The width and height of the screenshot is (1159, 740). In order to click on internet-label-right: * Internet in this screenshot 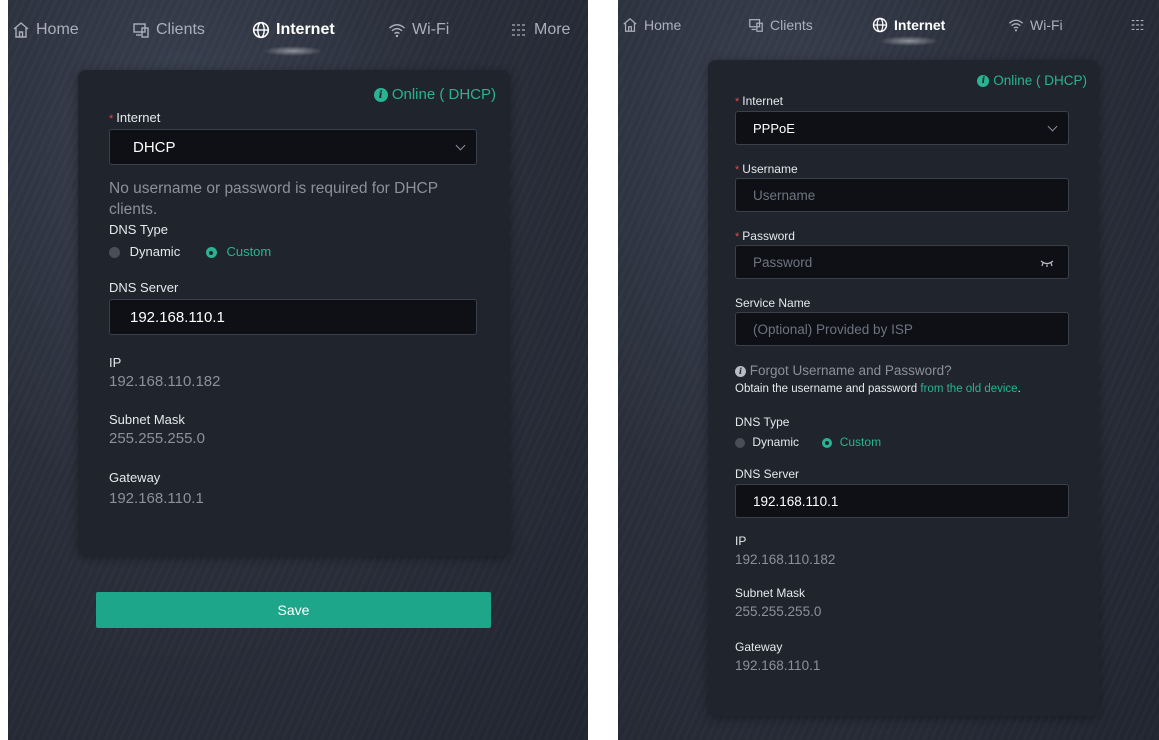, I will do `click(759, 101)`.